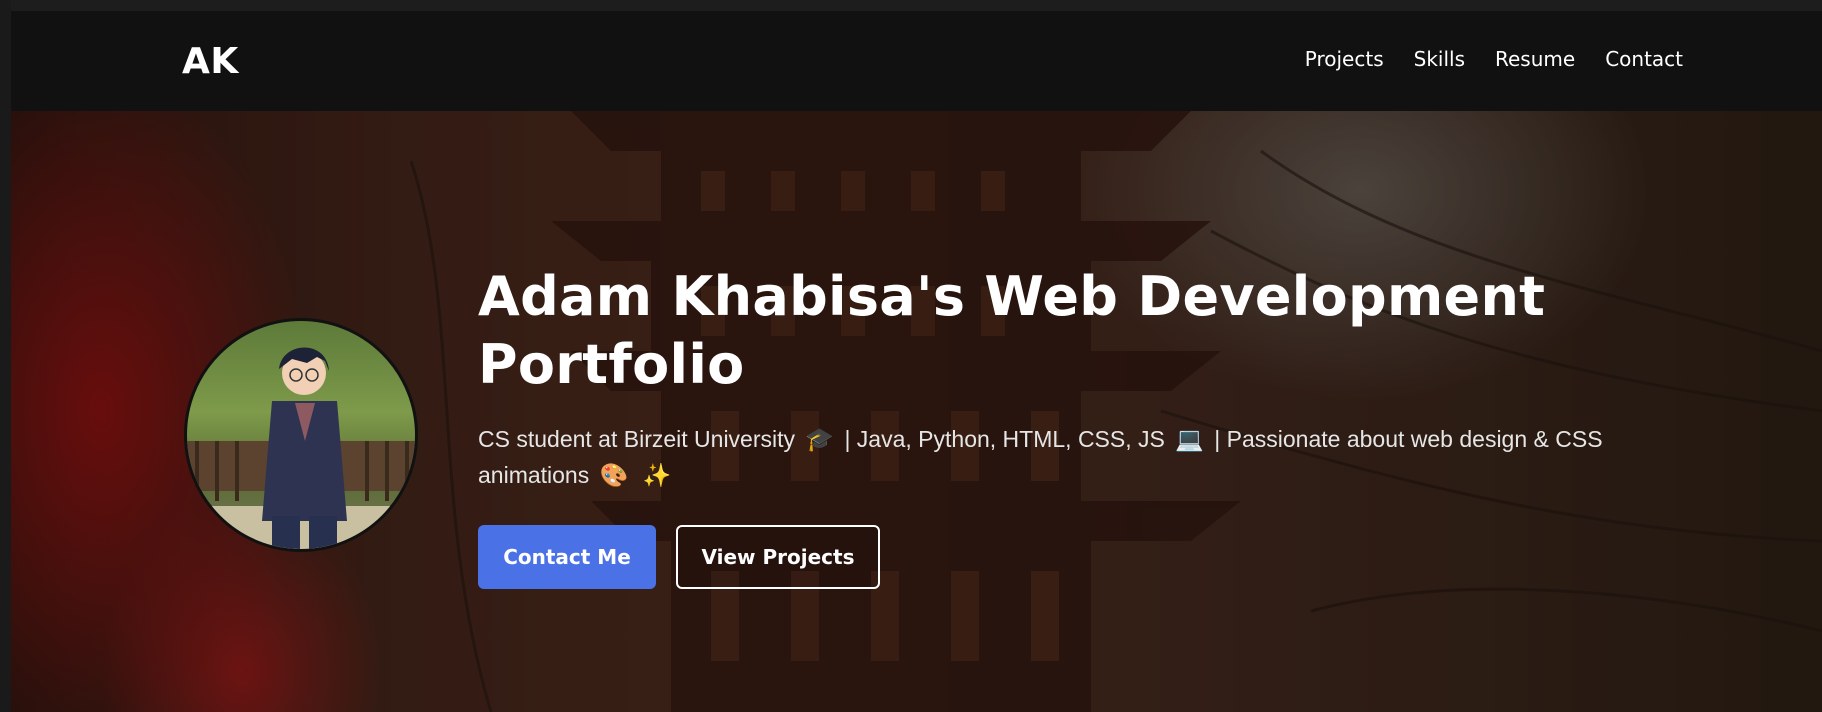 This screenshot has width=1822, height=712. I want to click on subtitle-text-2: | Java, Python, HTML, CSS, JS, so click(1004, 439).